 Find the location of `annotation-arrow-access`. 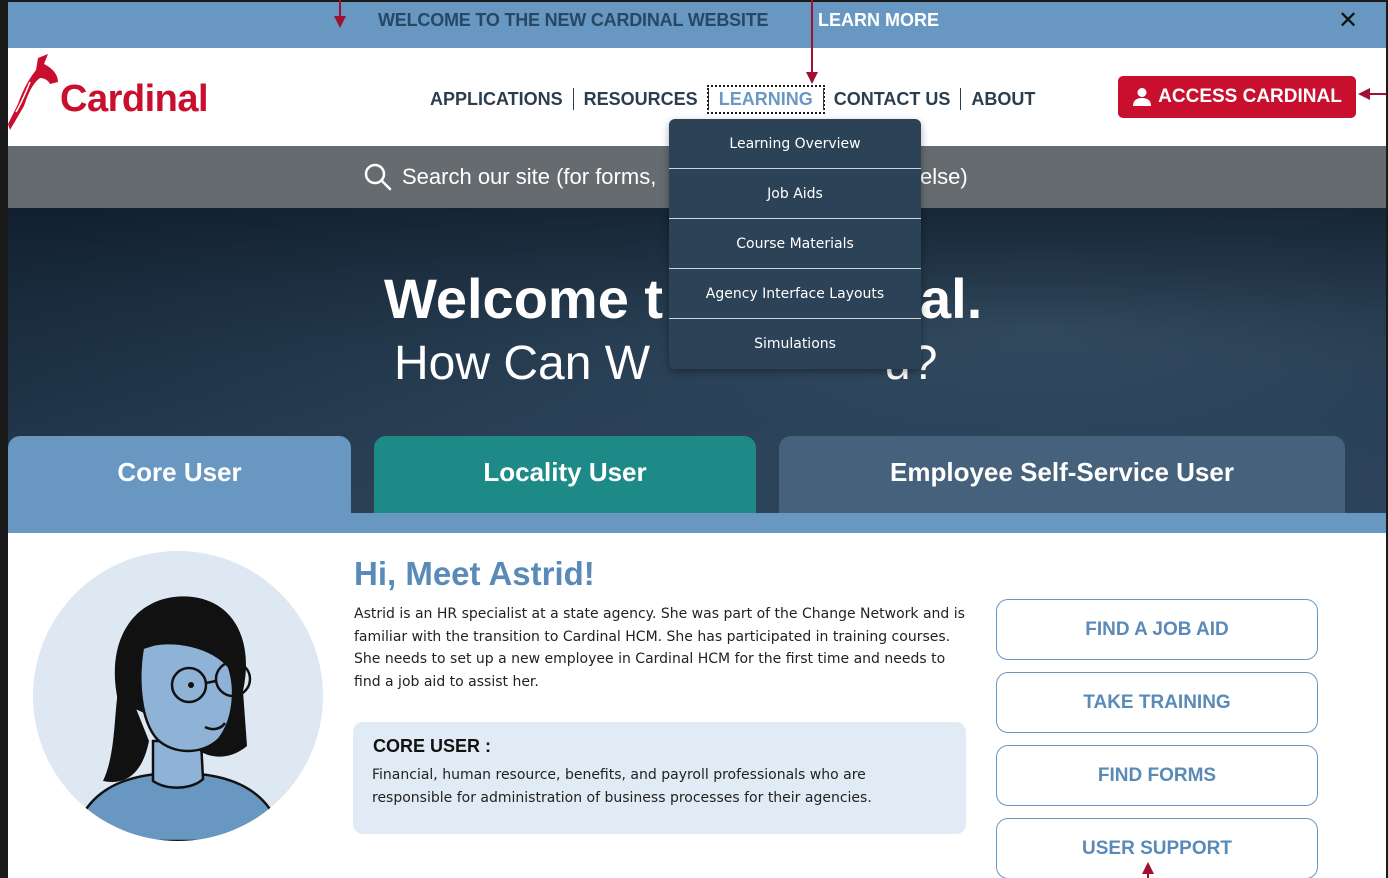

annotation-arrow-access is located at coordinates (1372, 94).